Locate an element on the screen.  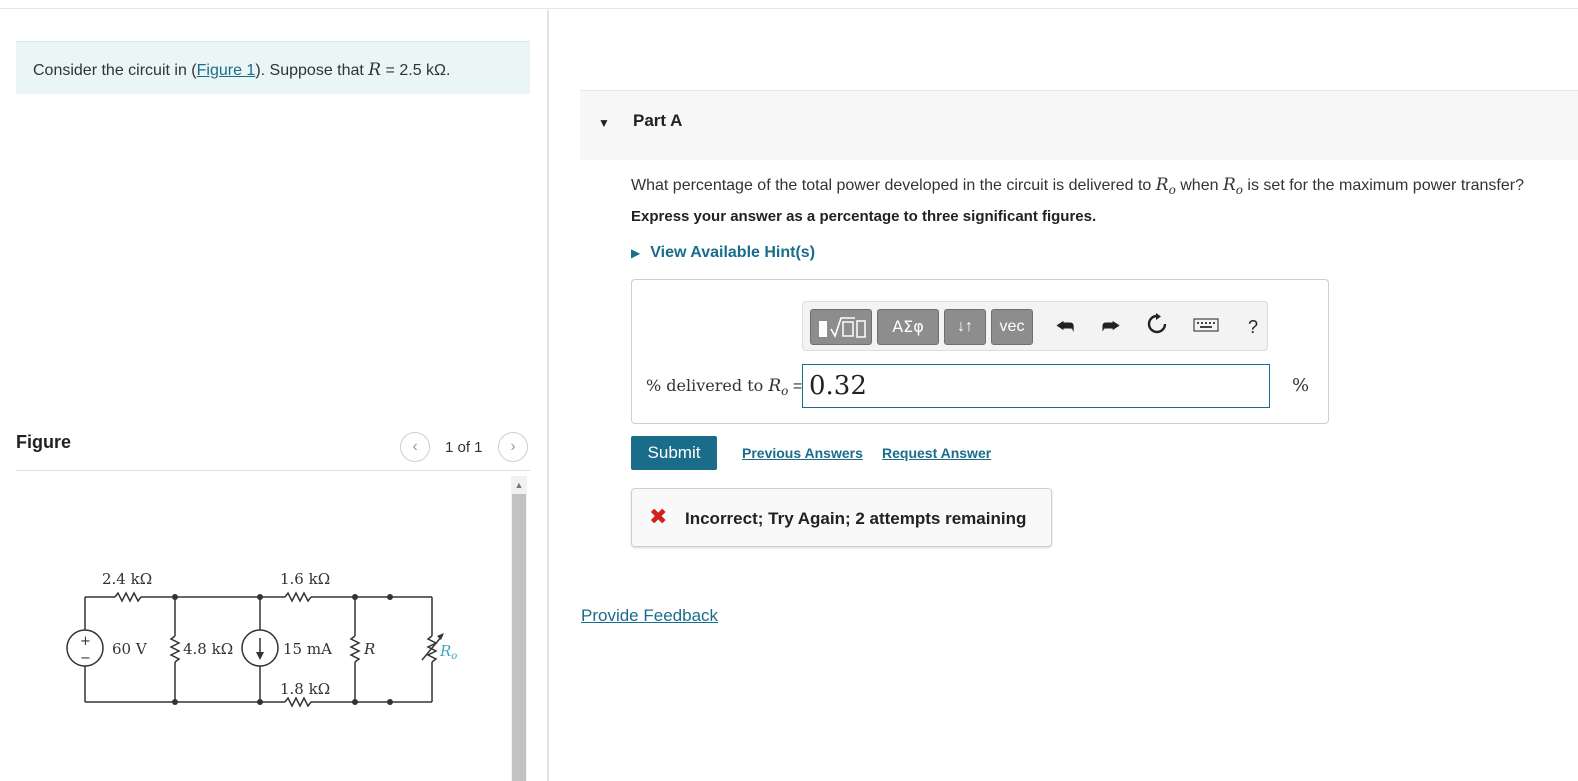
figure-nav: ‹ 1 of 1 › is located at coordinates (465, 447).